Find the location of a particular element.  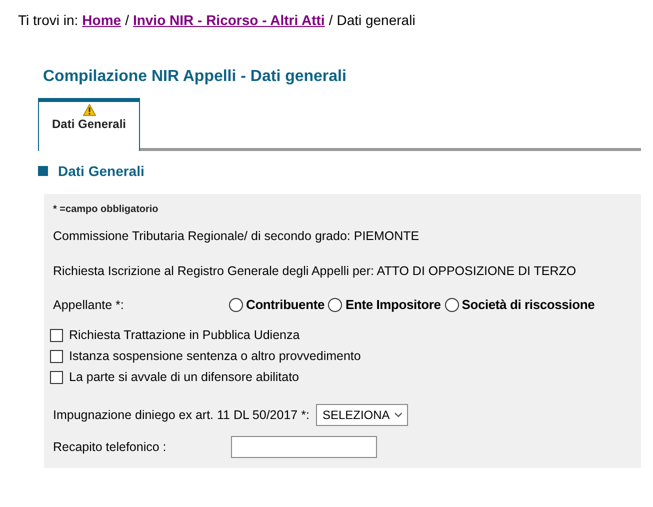

phone-field is located at coordinates (304, 447).